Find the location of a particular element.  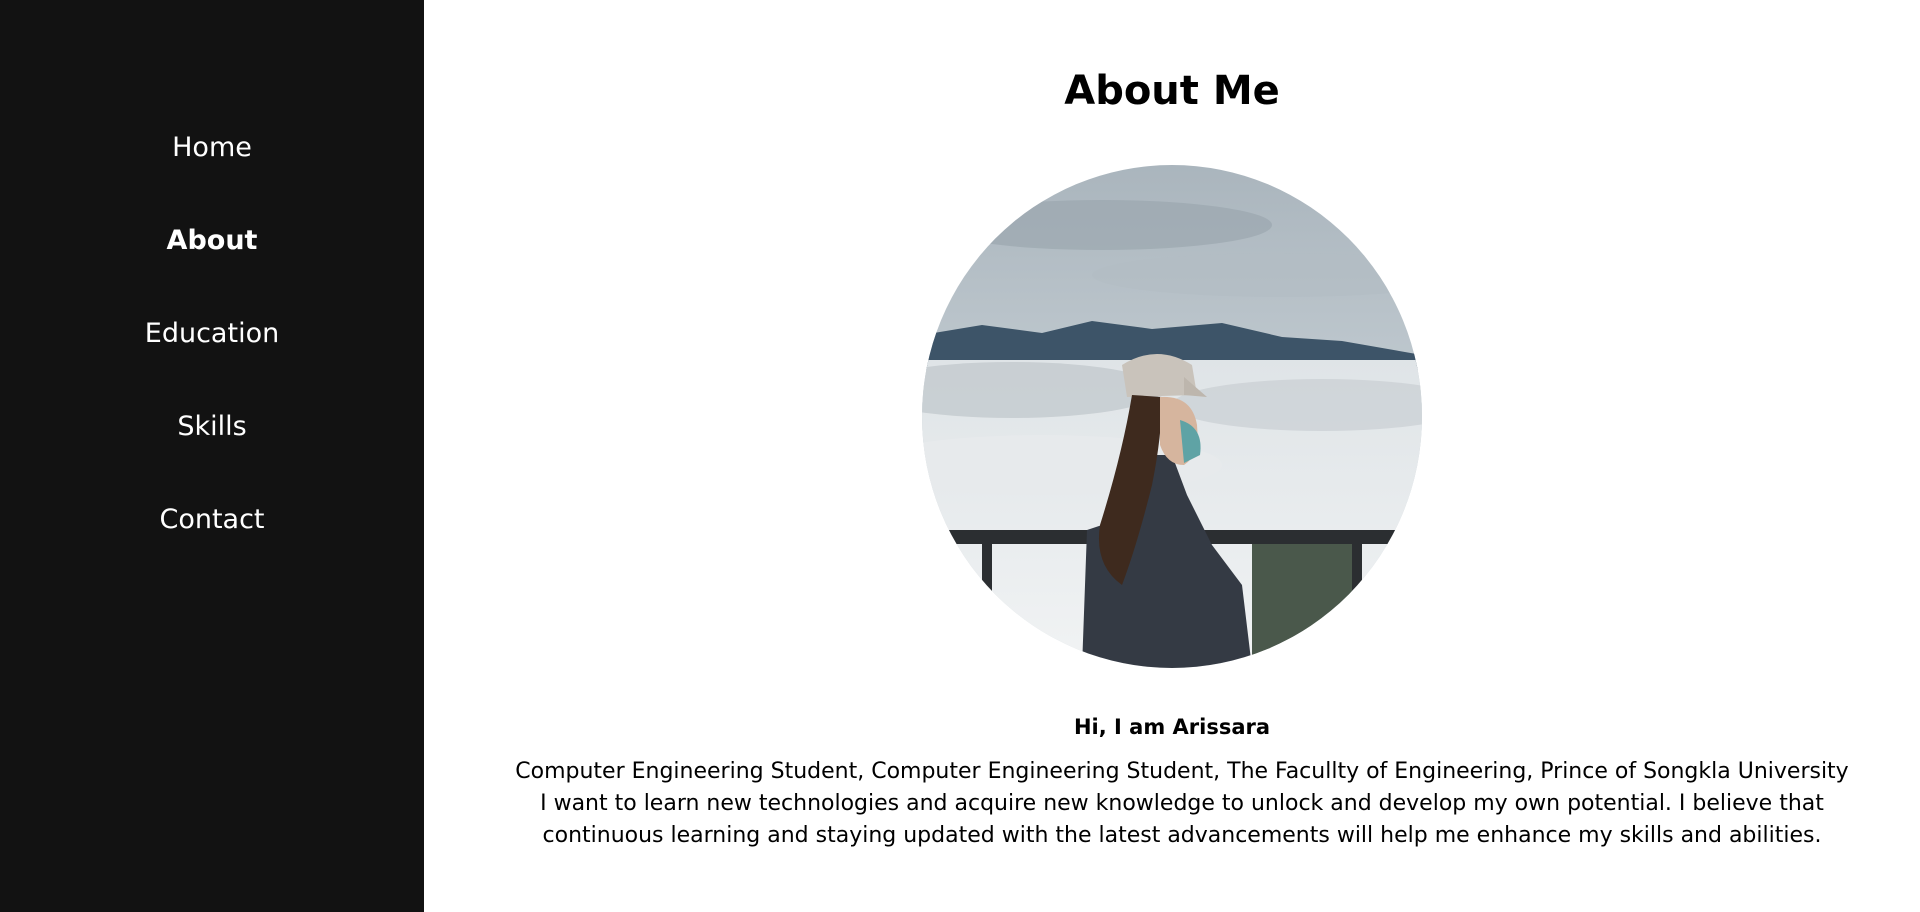

profile-photo is located at coordinates (1172, 416).